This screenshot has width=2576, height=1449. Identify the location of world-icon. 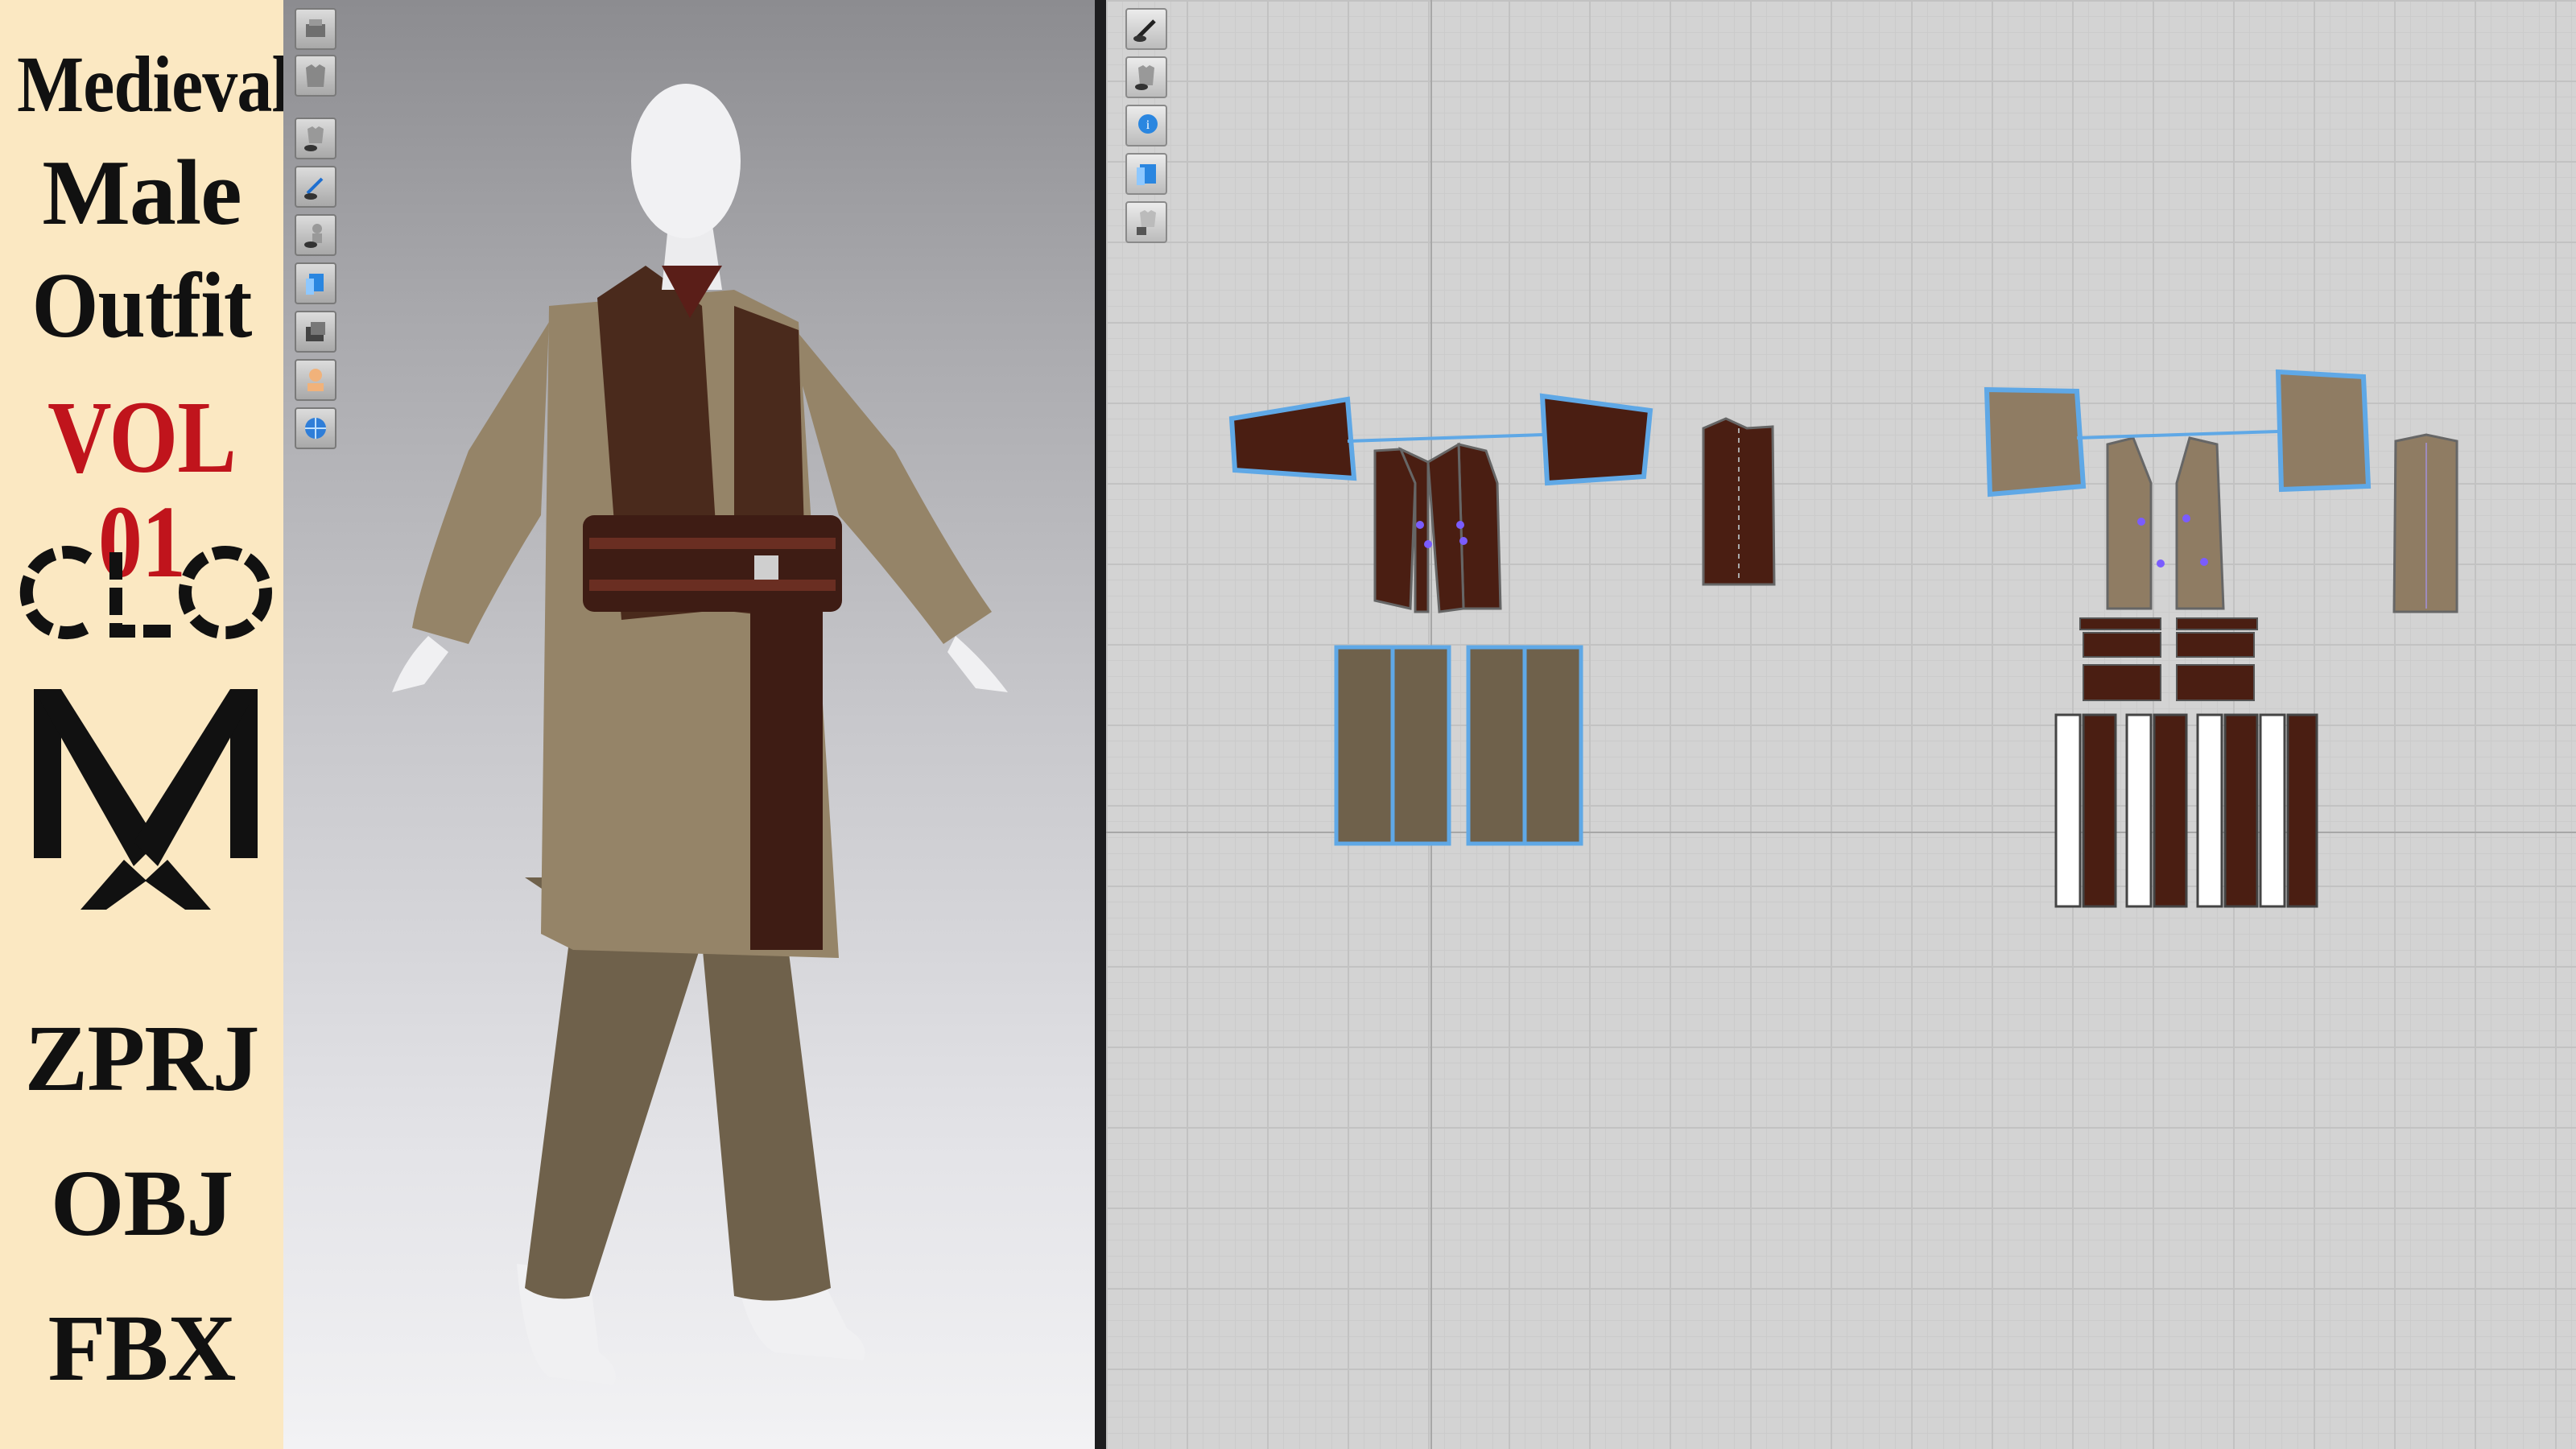
(315, 428).